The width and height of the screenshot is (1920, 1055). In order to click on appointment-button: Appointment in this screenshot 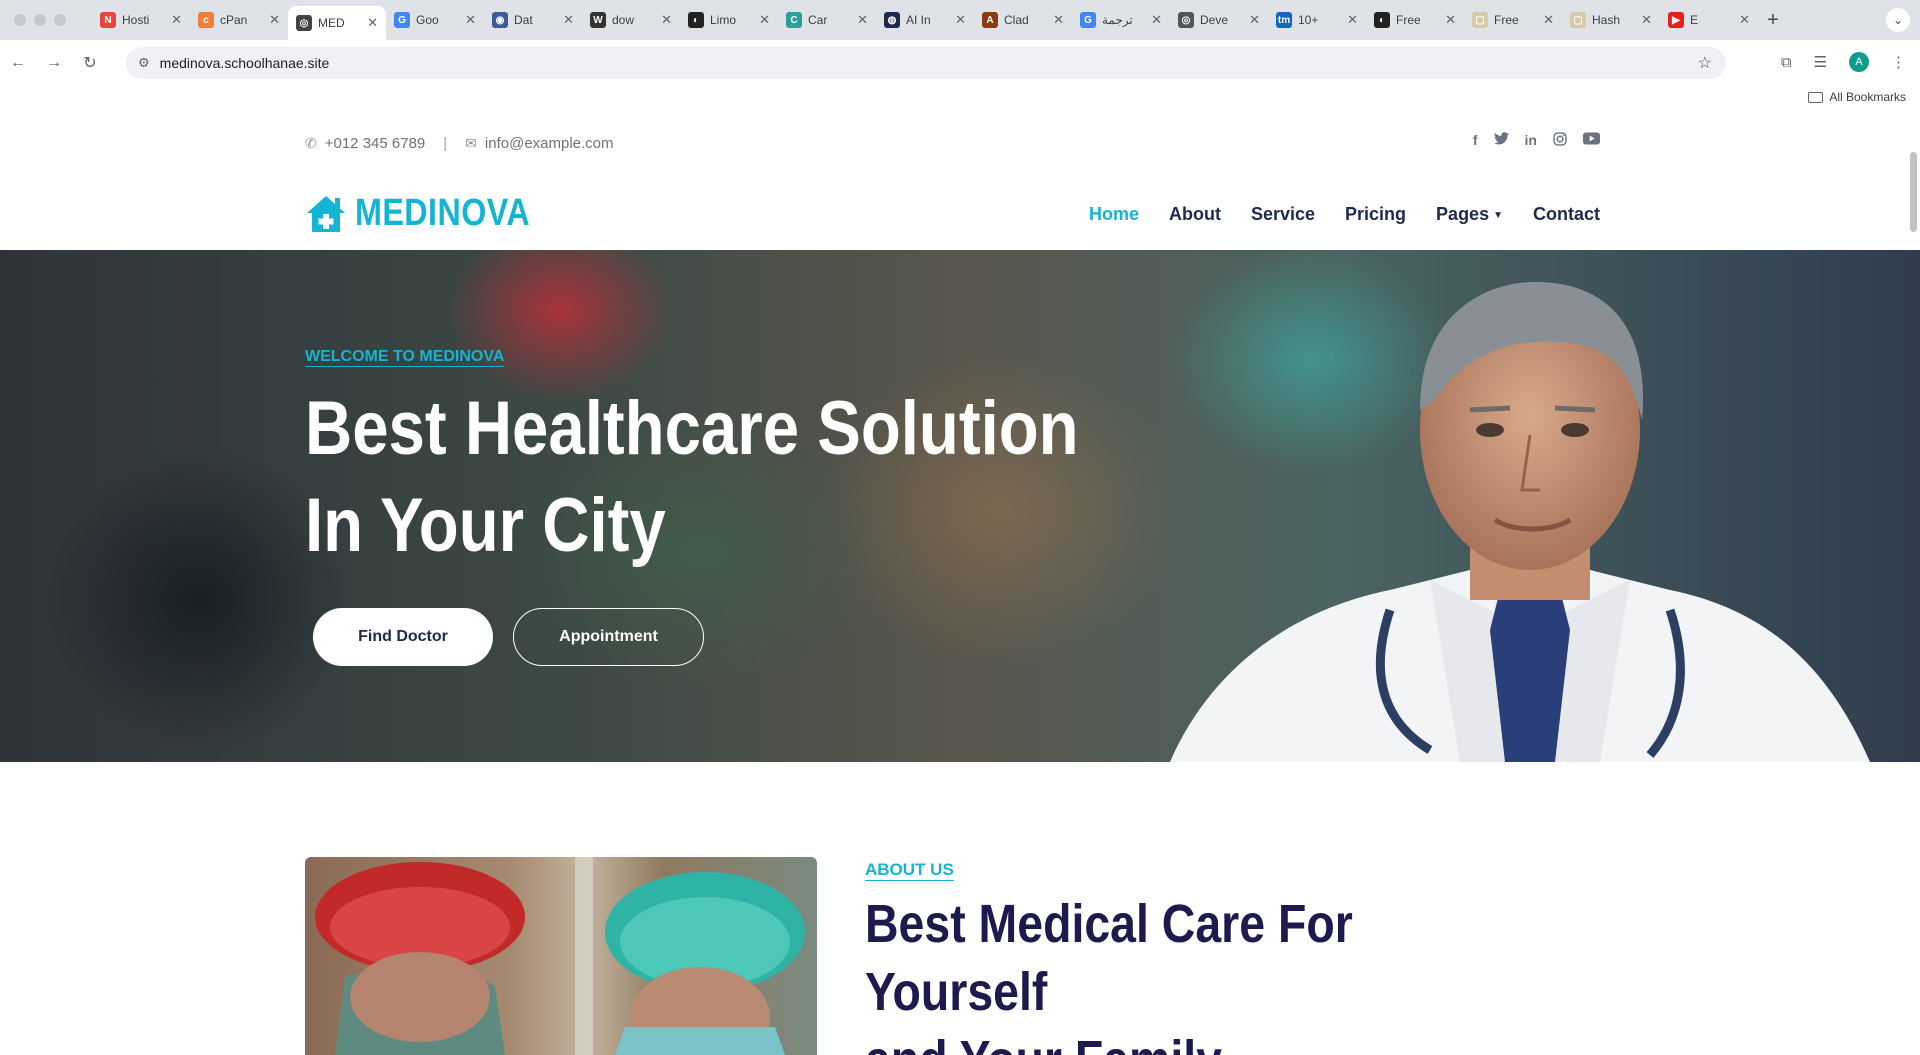, I will do `click(608, 637)`.